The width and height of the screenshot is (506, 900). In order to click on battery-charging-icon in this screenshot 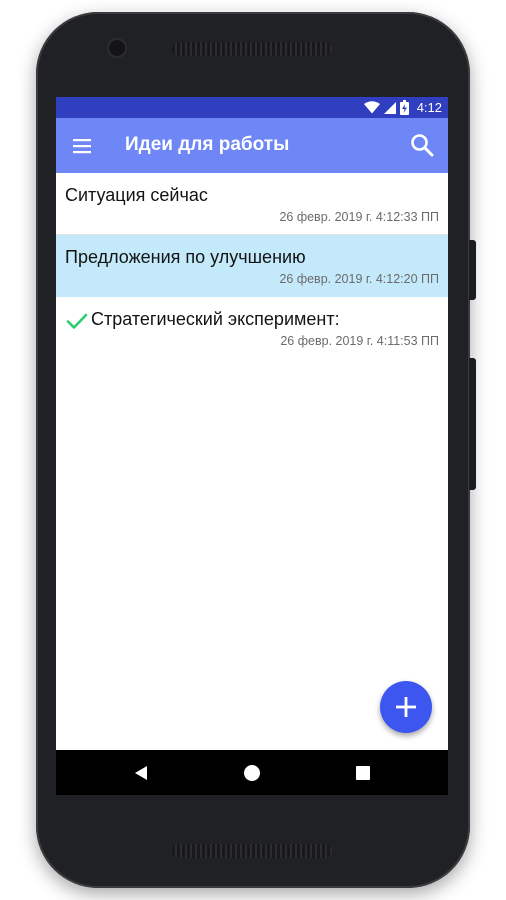, I will do `click(404, 107)`.